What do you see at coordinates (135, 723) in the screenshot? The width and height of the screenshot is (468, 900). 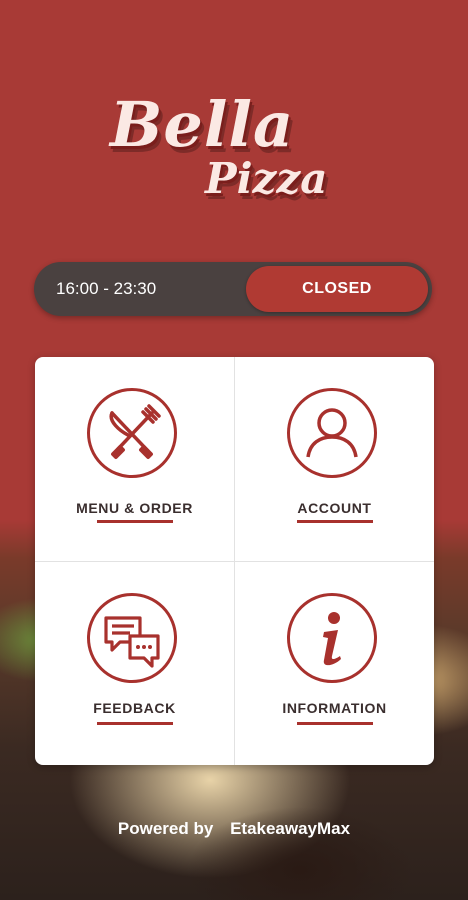 I see `feedback-underline` at bounding box center [135, 723].